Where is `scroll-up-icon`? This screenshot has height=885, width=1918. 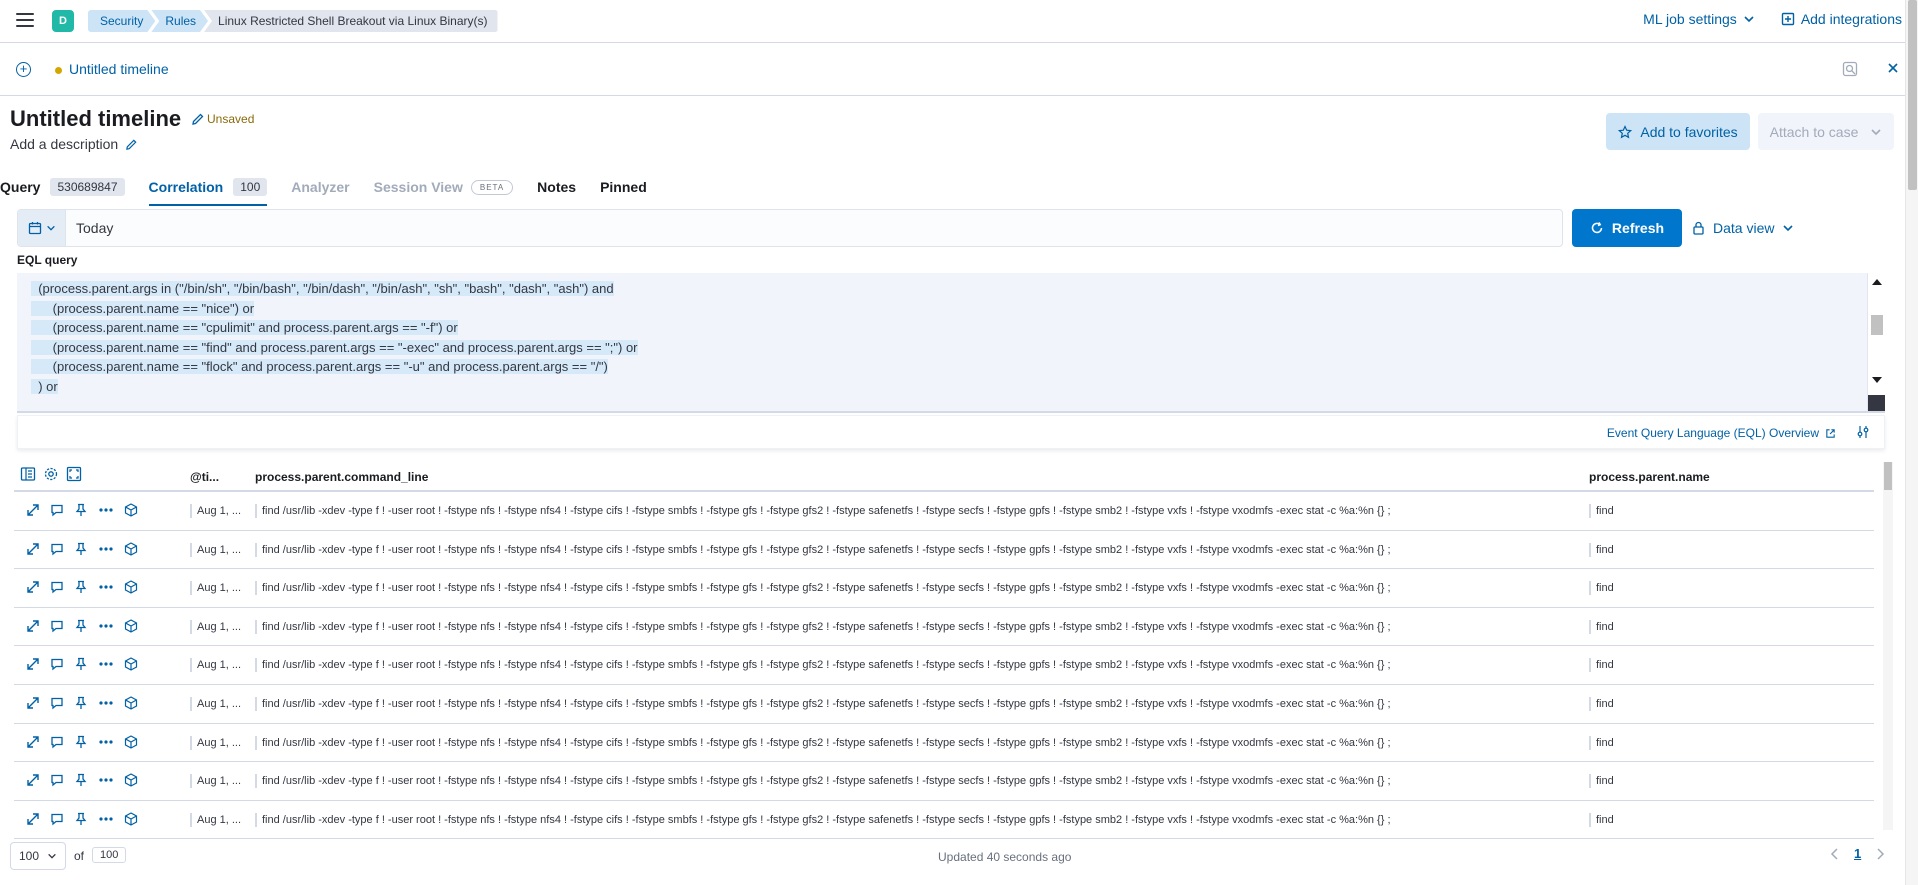
scroll-up-icon is located at coordinates (1877, 282).